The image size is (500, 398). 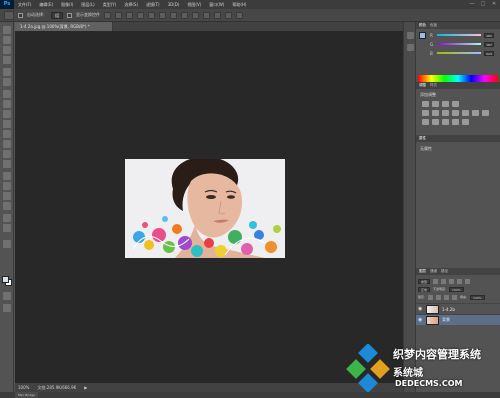 I want to click on move-tool-preset-icon, so click(x=9, y=15).